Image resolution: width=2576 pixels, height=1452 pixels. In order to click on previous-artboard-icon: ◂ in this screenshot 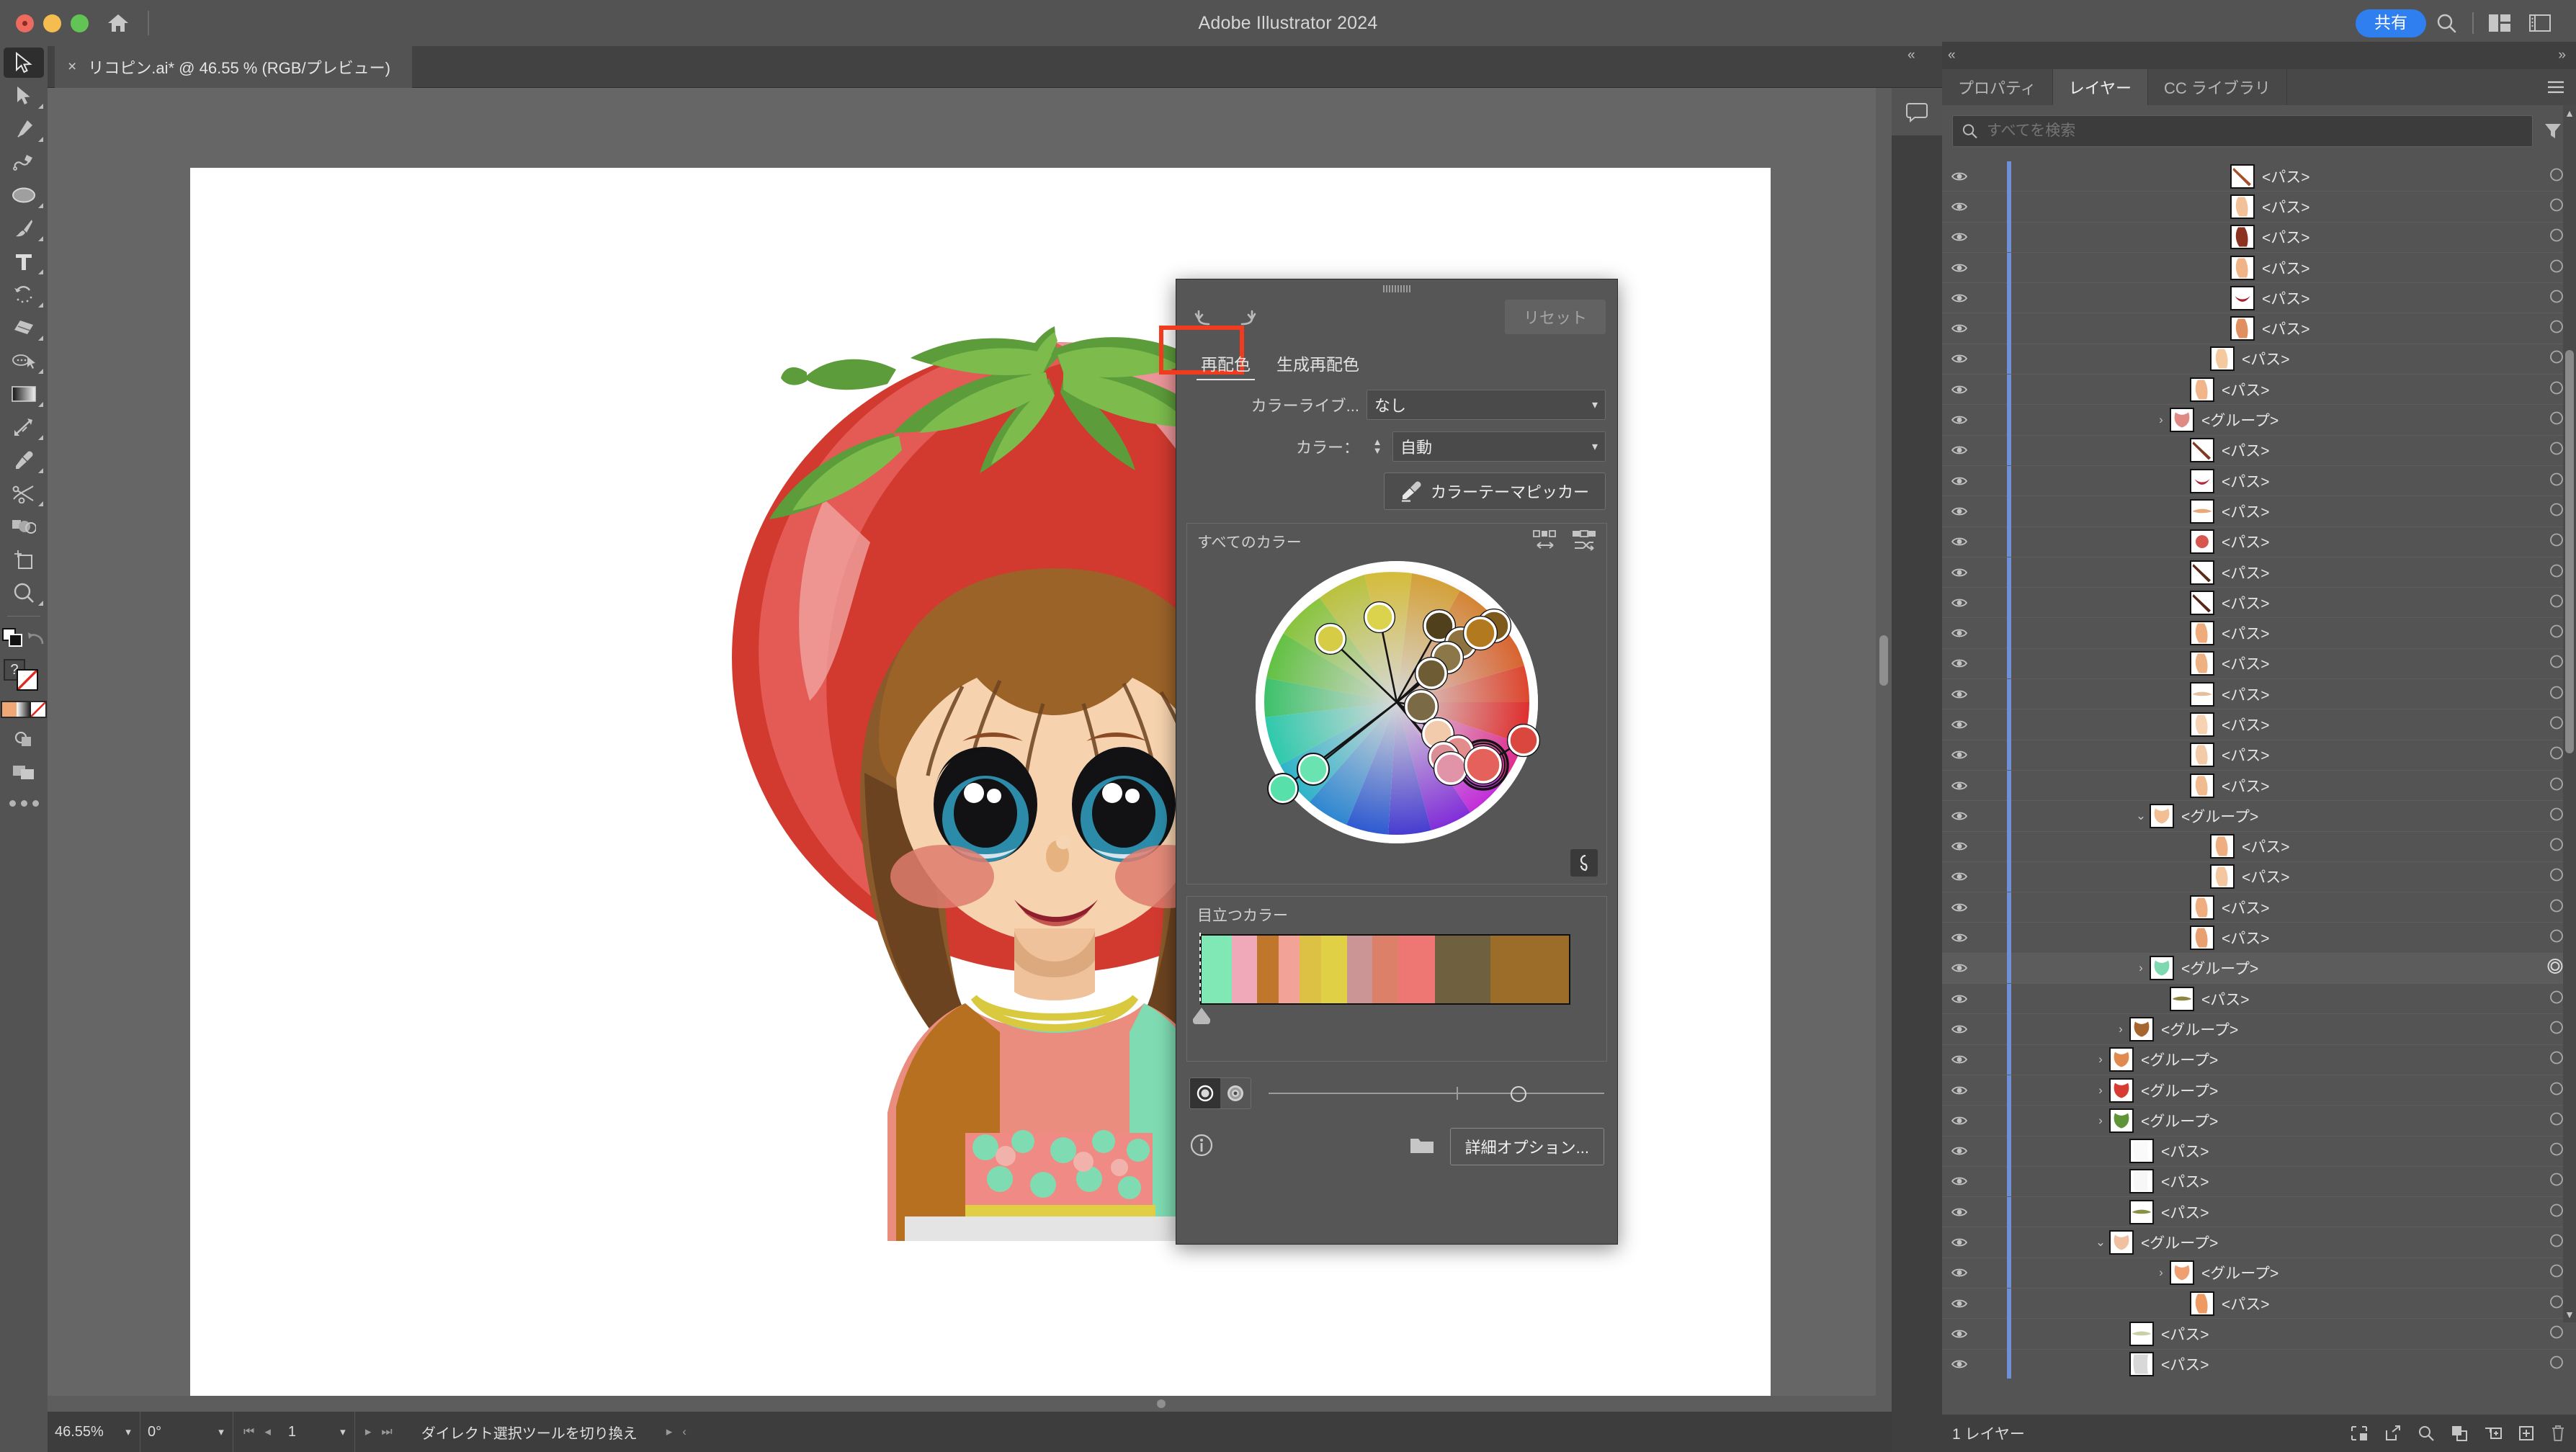, I will do `click(267, 1432)`.